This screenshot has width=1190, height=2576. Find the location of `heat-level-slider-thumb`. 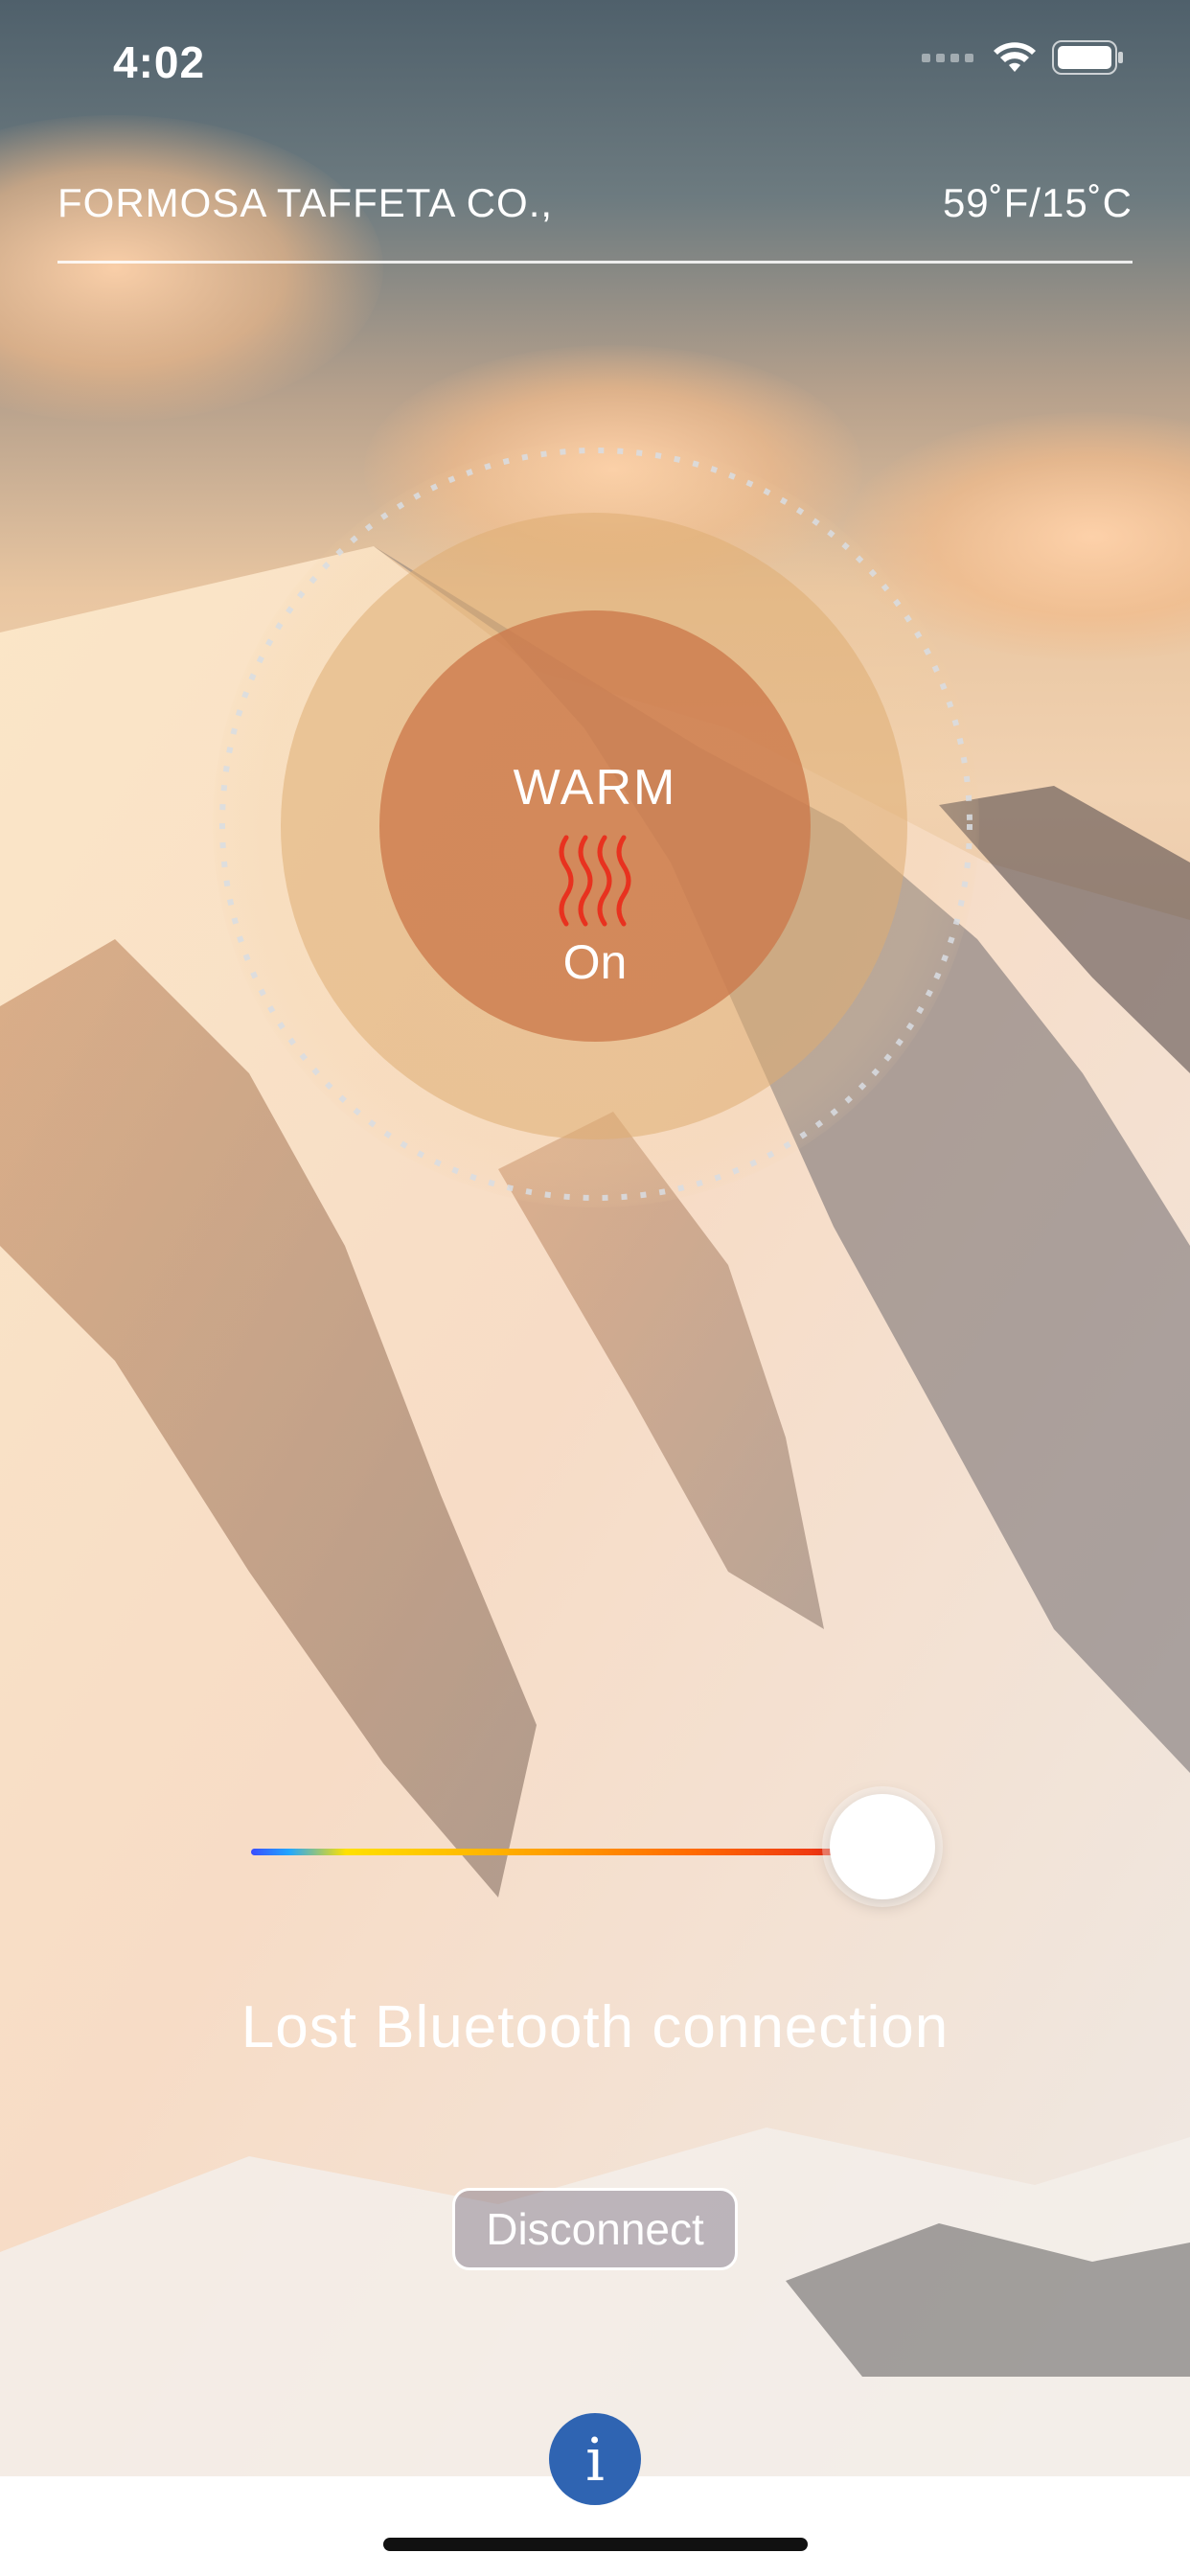

heat-level-slider-thumb is located at coordinates (883, 1846).